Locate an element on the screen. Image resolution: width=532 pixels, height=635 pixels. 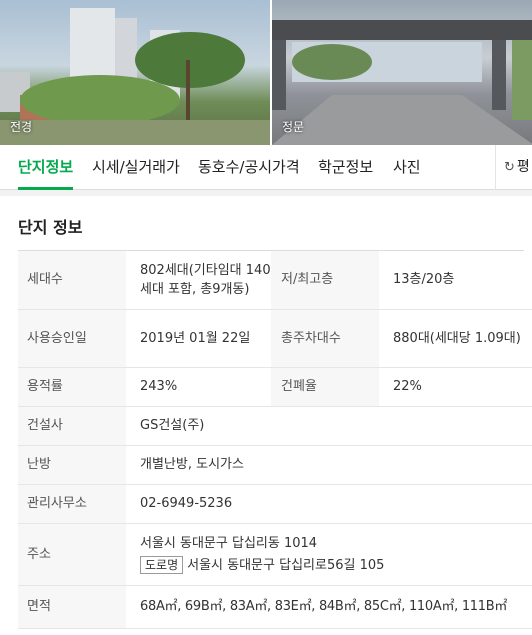
main-gate-illustration is located at coordinates (402, 82).